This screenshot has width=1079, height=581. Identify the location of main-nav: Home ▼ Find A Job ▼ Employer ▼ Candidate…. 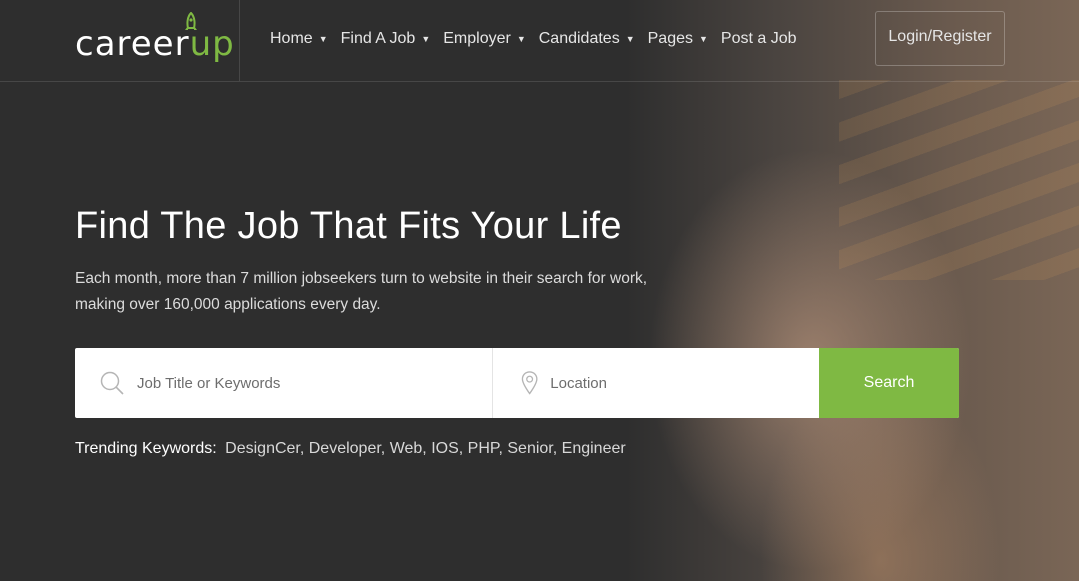
(540, 39).